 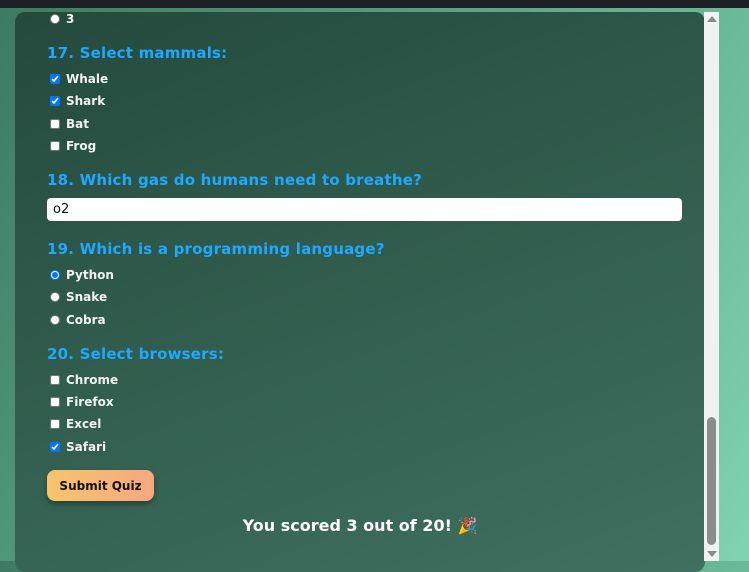 I want to click on option-label: Python, so click(x=90, y=275).